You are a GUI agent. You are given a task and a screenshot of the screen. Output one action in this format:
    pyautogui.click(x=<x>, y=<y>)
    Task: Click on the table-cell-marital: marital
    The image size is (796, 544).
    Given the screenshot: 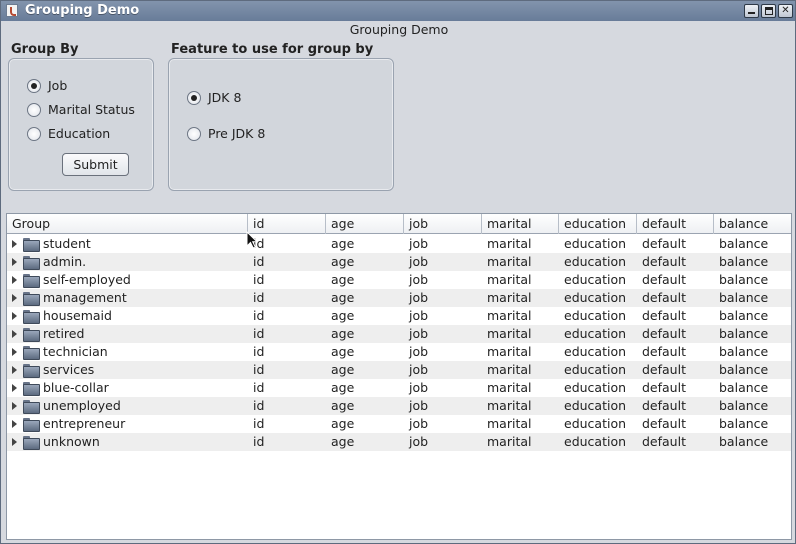 What is the action you would take?
    pyautogui.click(x=509, y=441)
    